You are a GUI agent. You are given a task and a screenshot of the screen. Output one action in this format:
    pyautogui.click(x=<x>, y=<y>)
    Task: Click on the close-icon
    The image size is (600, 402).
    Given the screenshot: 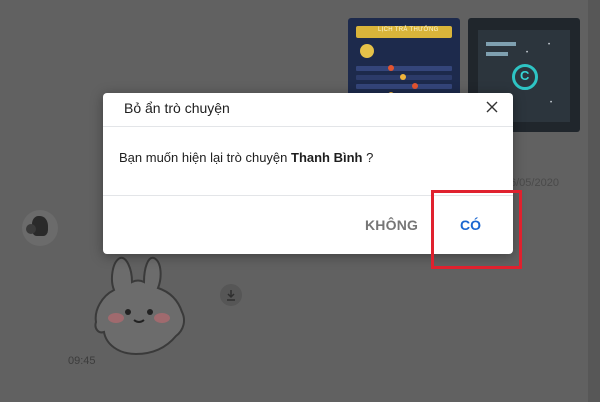 What is the action you would take?
    pyautogui.click(x=492, y=107)
    